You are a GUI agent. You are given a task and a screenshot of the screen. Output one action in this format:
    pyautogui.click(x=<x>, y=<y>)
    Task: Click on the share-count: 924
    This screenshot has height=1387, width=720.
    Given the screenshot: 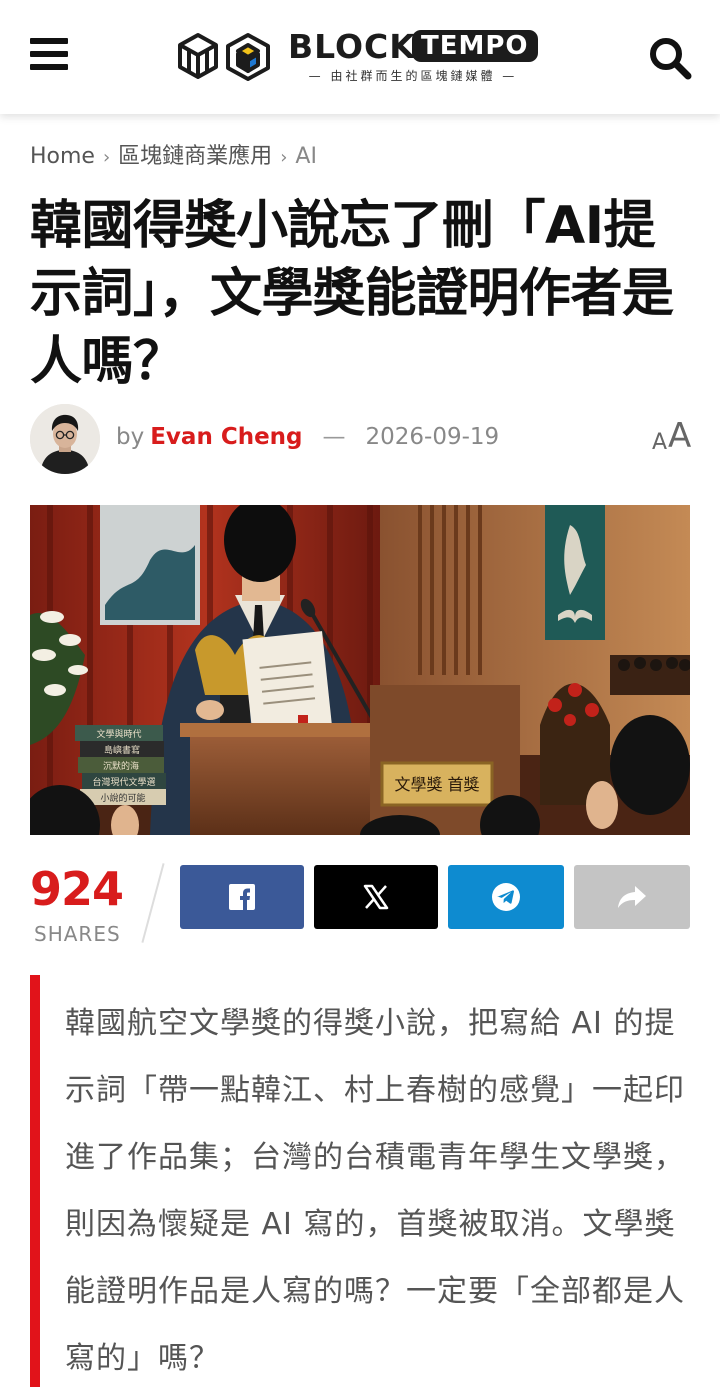 What is the action you would take?
    pyautogui.click(x=77, y=889)
    